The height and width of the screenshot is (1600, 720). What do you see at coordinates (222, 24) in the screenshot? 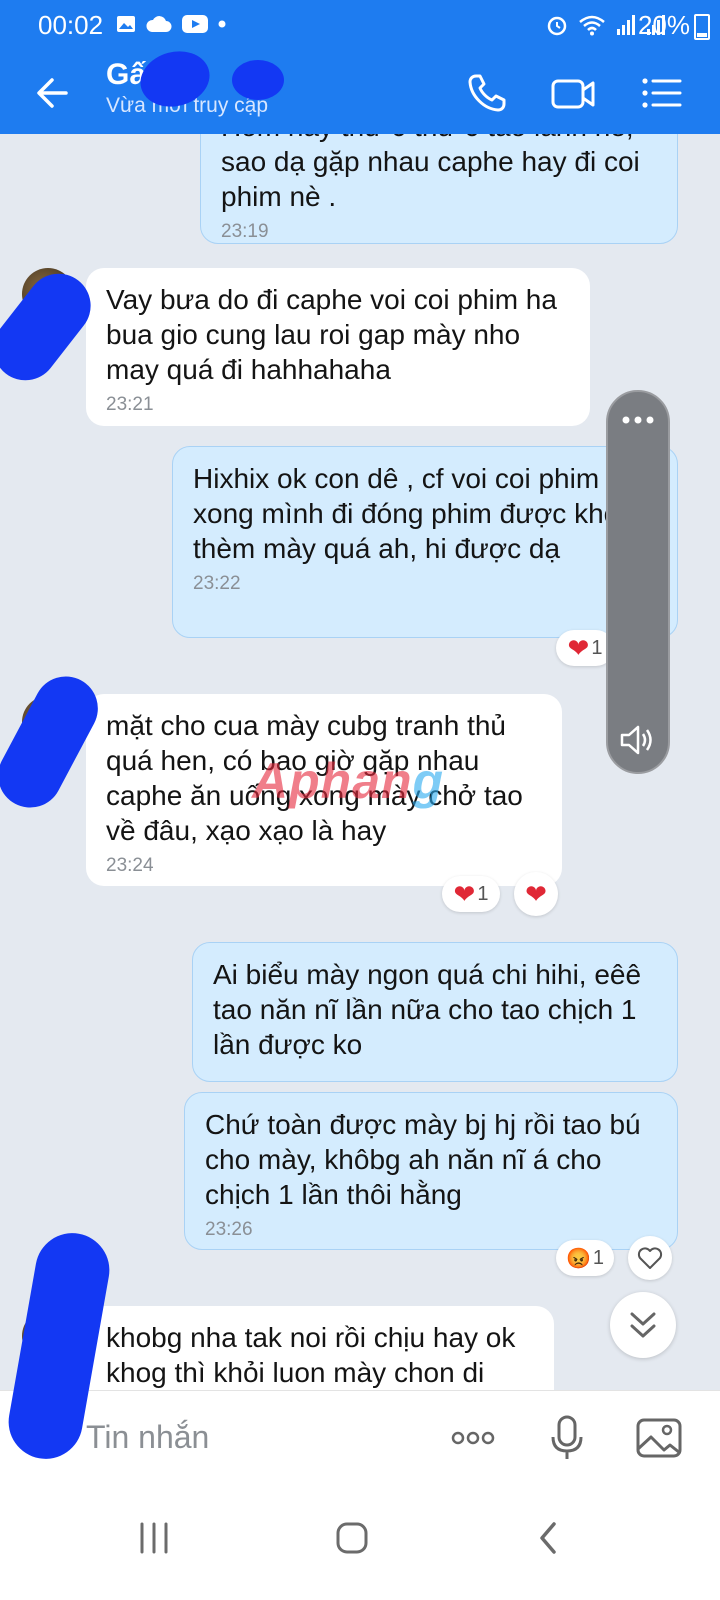
I see `dot-icon` at bounding box center [222, 24].